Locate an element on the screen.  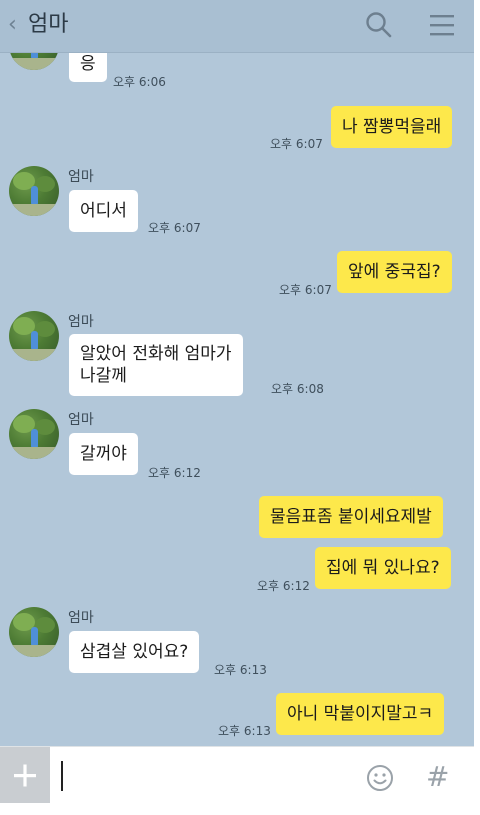
incoming-message-bubble: 삼겹살 있어요? is located at coordinates (134, 652).